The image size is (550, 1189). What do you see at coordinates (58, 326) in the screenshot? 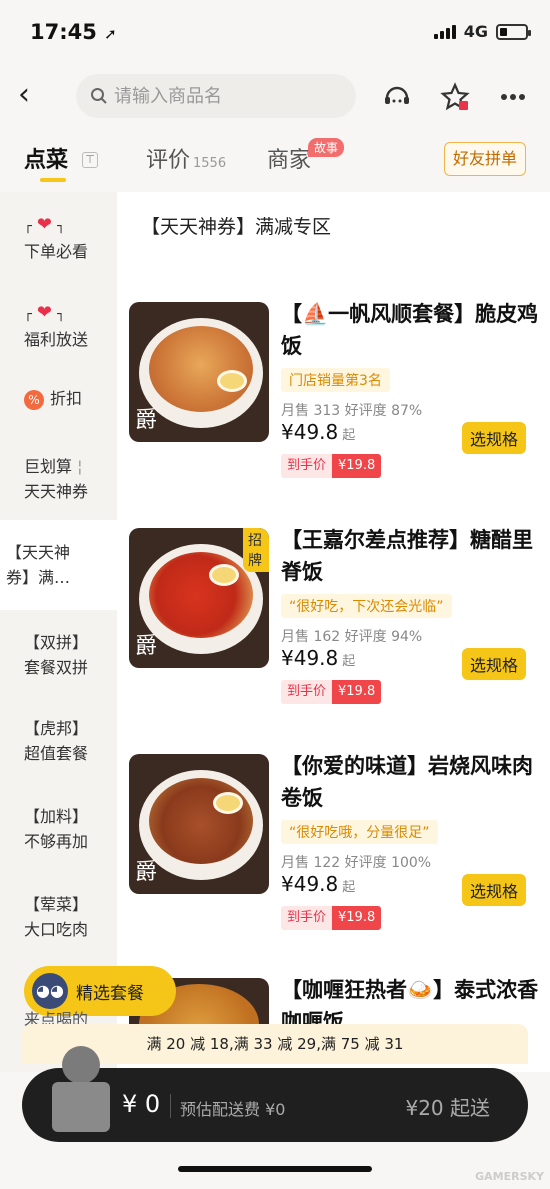
I see `sidebar-item-welfare: ┌ ❤ ┐ 福利放送` at bounding box center [58, 326].